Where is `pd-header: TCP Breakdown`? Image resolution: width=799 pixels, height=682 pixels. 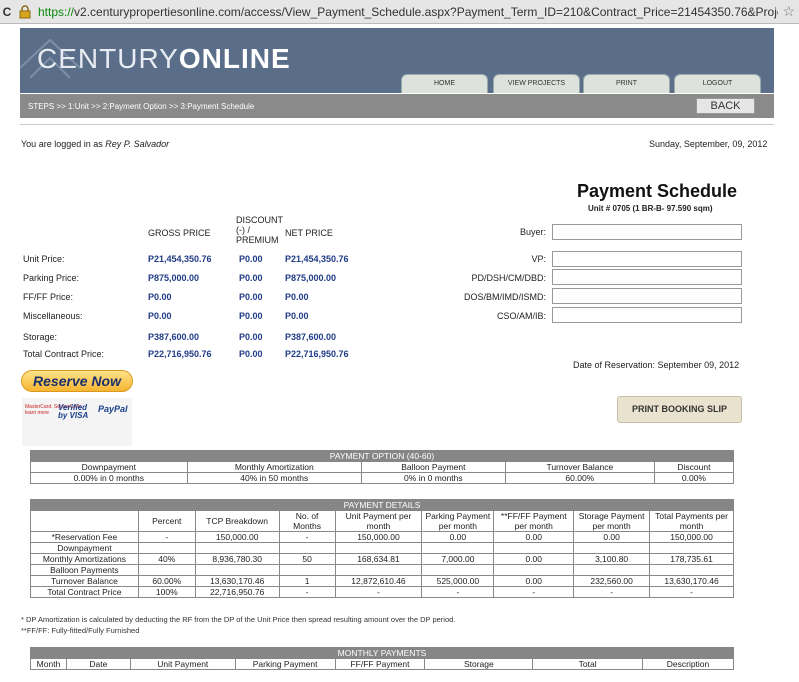
pd-header: TCP Breakdown is located at coordinates (237, 521).